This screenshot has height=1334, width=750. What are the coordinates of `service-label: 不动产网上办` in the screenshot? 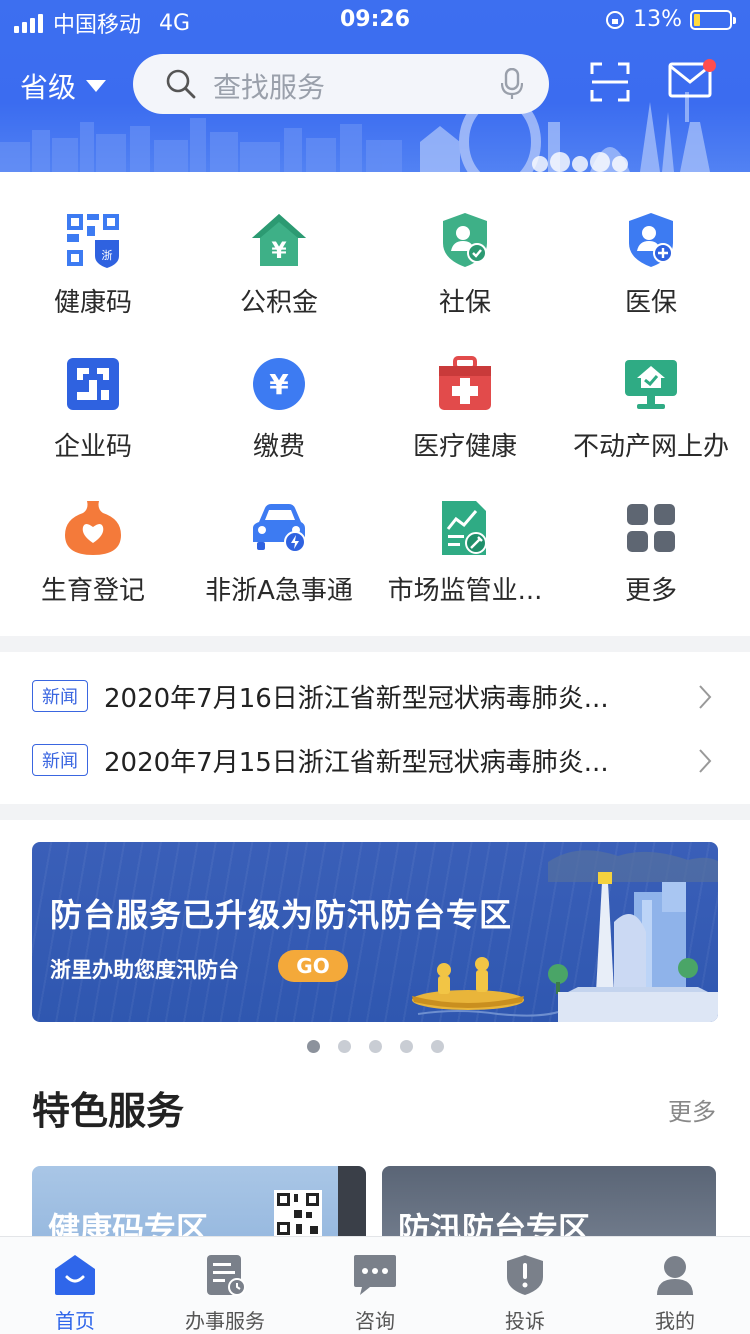 It's located at (650, 447).